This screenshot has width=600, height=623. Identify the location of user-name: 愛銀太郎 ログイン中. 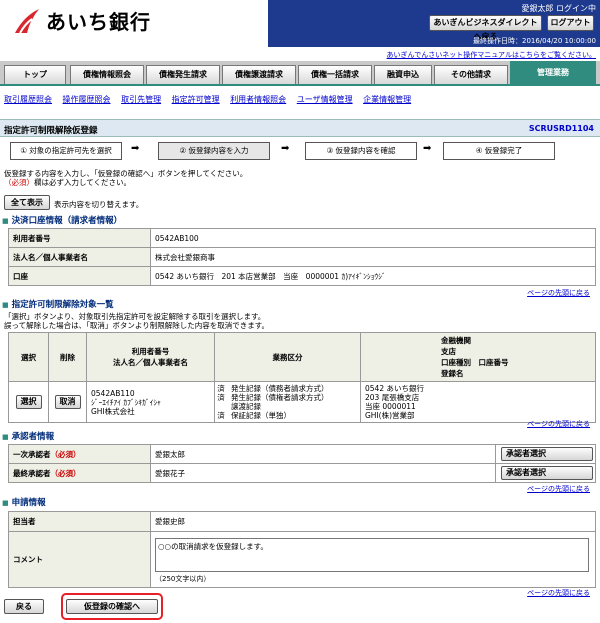
(558, 8).